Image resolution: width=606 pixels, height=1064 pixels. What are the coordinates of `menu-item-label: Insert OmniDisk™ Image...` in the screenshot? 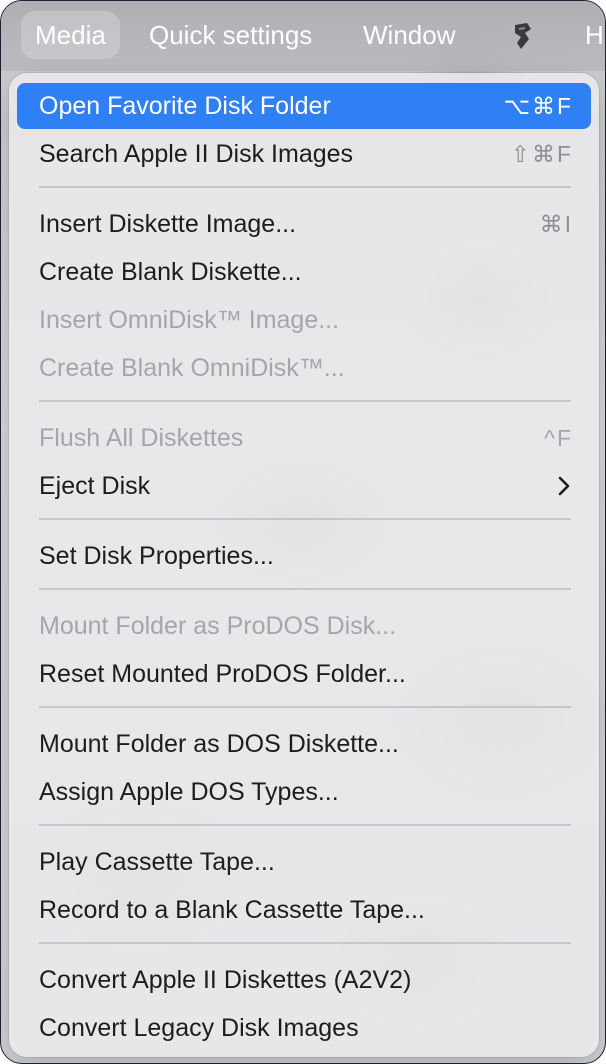 It's located at (189, 320).